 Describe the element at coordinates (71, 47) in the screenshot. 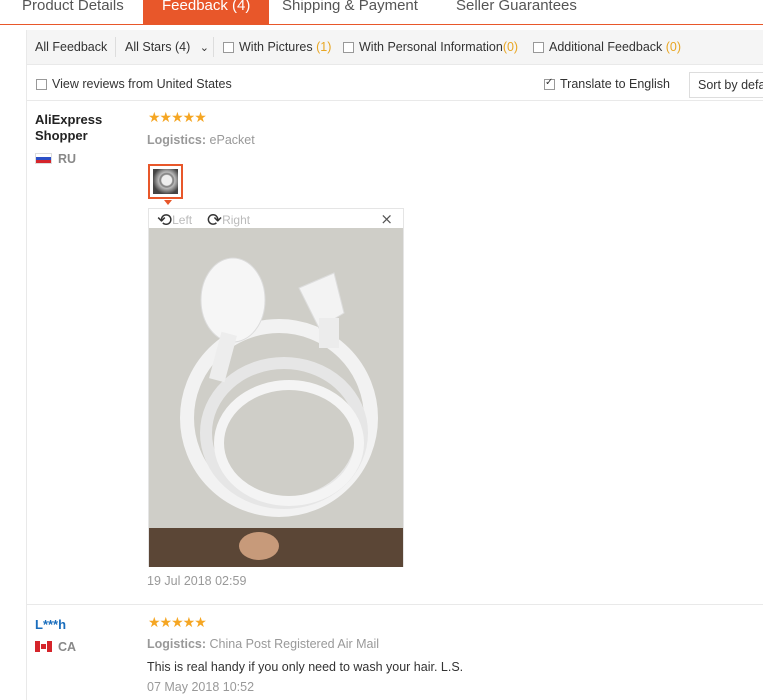

I see `all-feedback-link: All Feedback` at that location.